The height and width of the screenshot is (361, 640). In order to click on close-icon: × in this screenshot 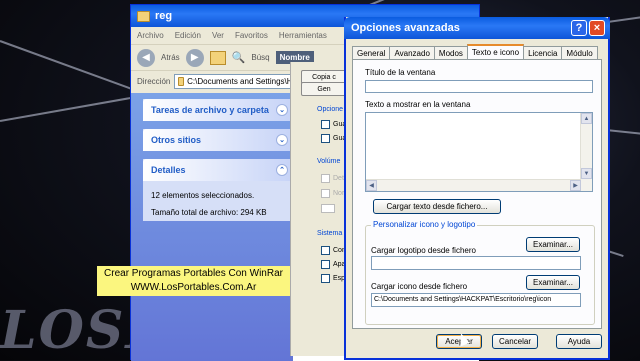, I will do `click(597, 28)`.